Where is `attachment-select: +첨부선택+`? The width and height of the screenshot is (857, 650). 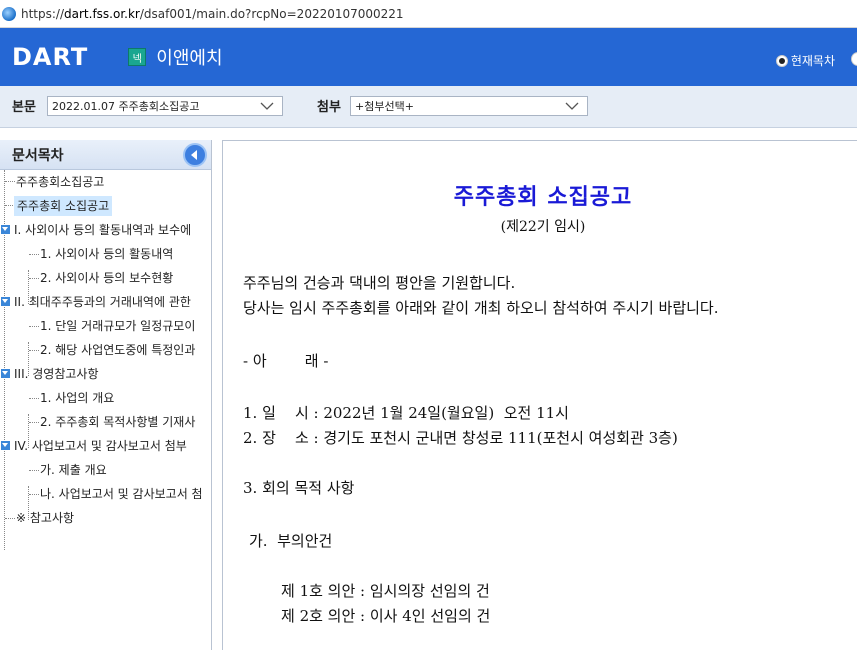 attachment-select: +첨부선택+ is located at coordinates (469, 106).